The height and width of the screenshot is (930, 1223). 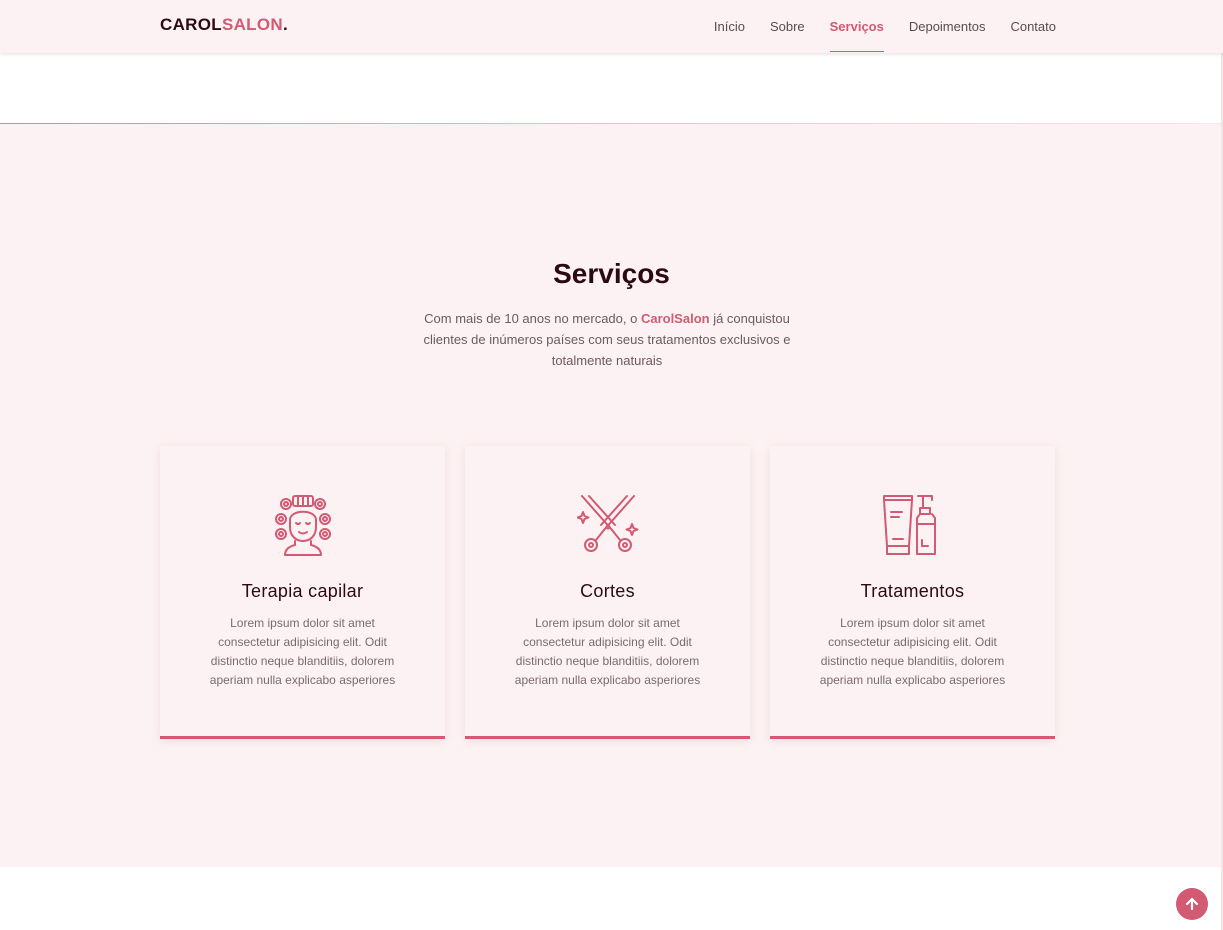 What do you see at coordinates (303, 525) in the screenshot?
I see `hair-curlers-icon` at bounding box center [303, 525].